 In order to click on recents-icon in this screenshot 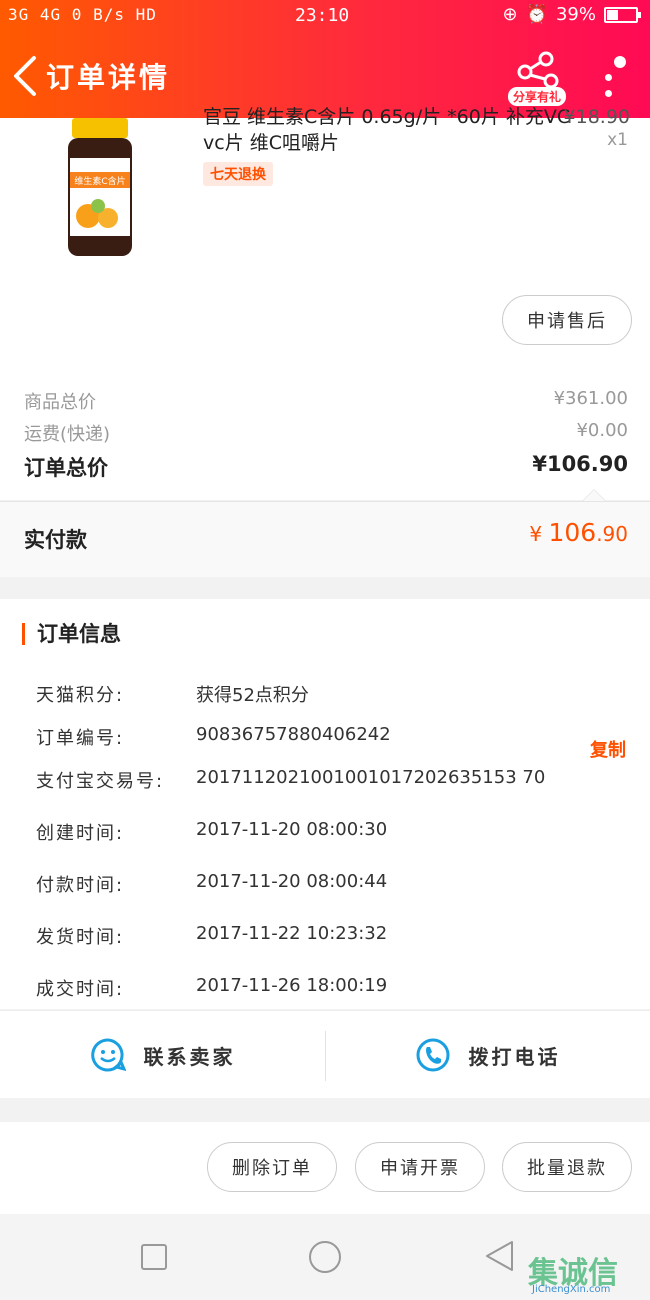, I will do `click(154, 1257)`.